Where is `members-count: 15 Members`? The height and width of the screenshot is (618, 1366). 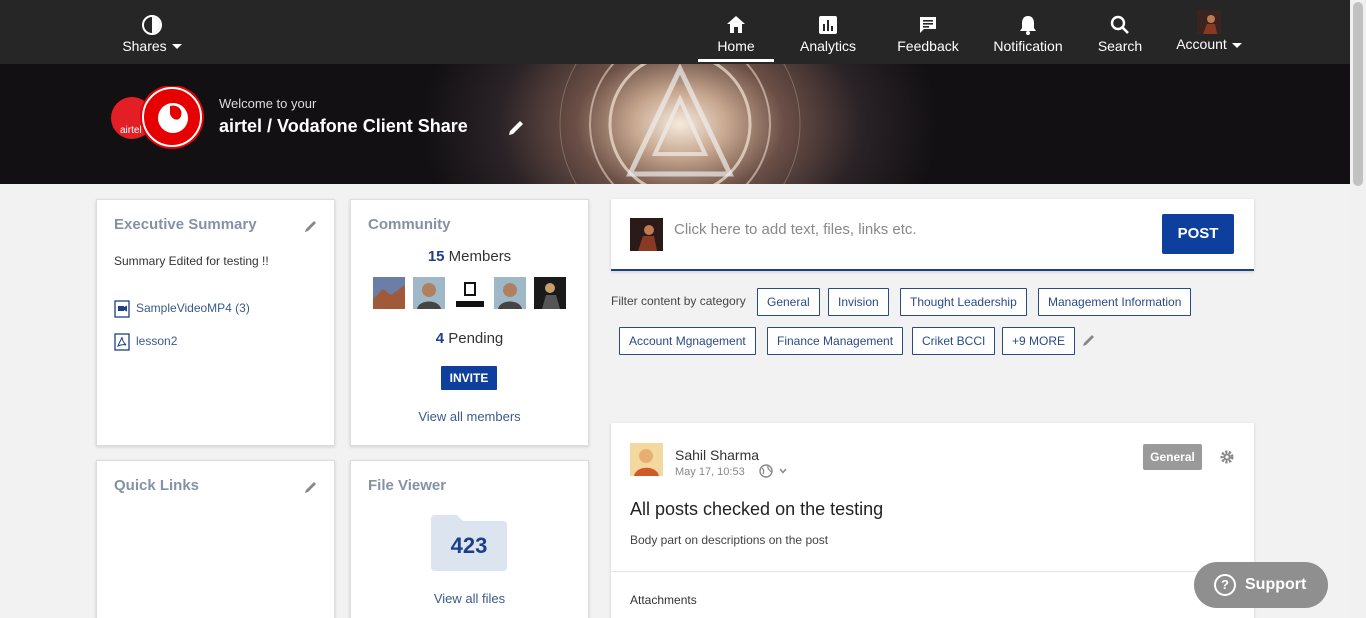 members-count: 15 Members is located at coordinates (469, 256).